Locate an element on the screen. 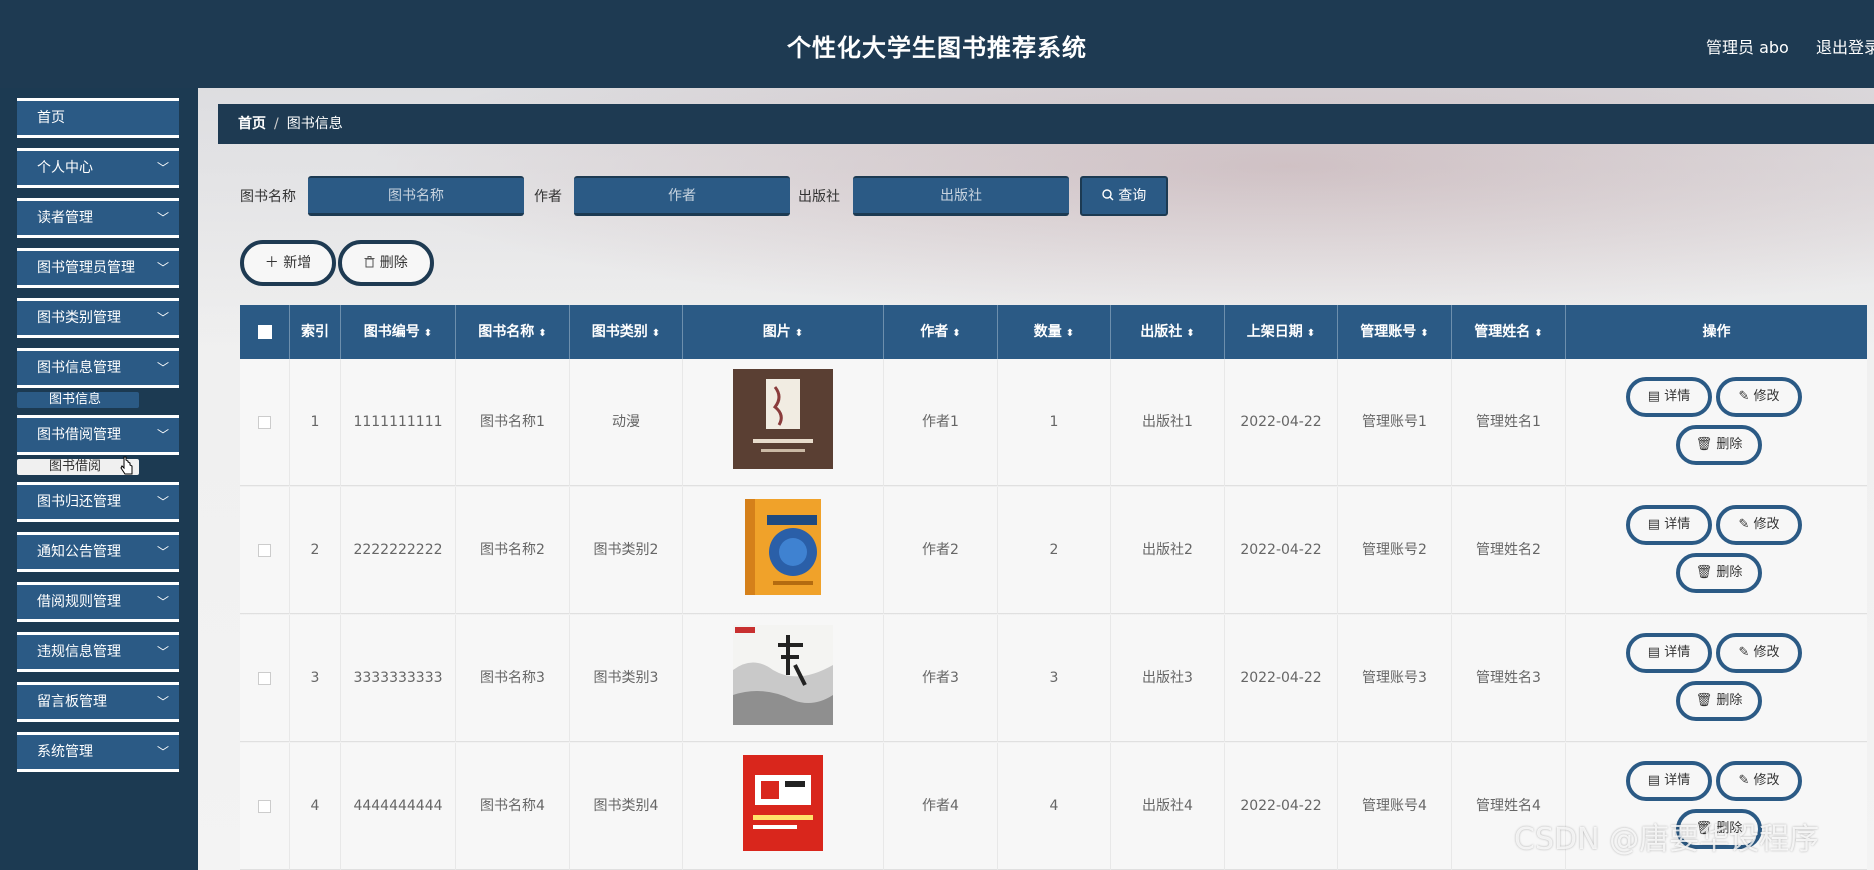 The height and width of the screenshot is (870, 1874). publisher-input is located at coordinates (961, 196).